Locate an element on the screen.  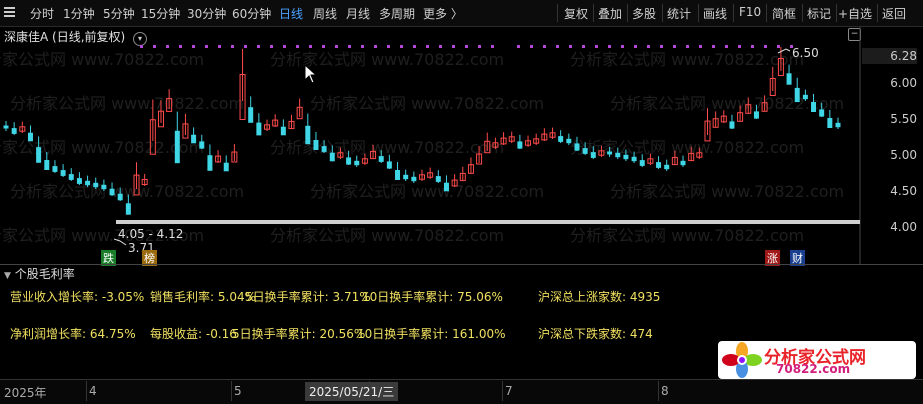
turnover-5d-stat-2: 5日换手率累计: 20.56% is located at coordinates (299, 334).